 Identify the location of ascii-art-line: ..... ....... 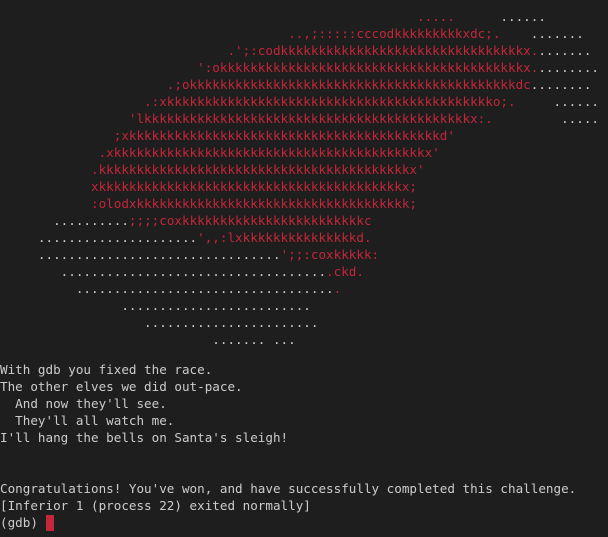
(299, 16).